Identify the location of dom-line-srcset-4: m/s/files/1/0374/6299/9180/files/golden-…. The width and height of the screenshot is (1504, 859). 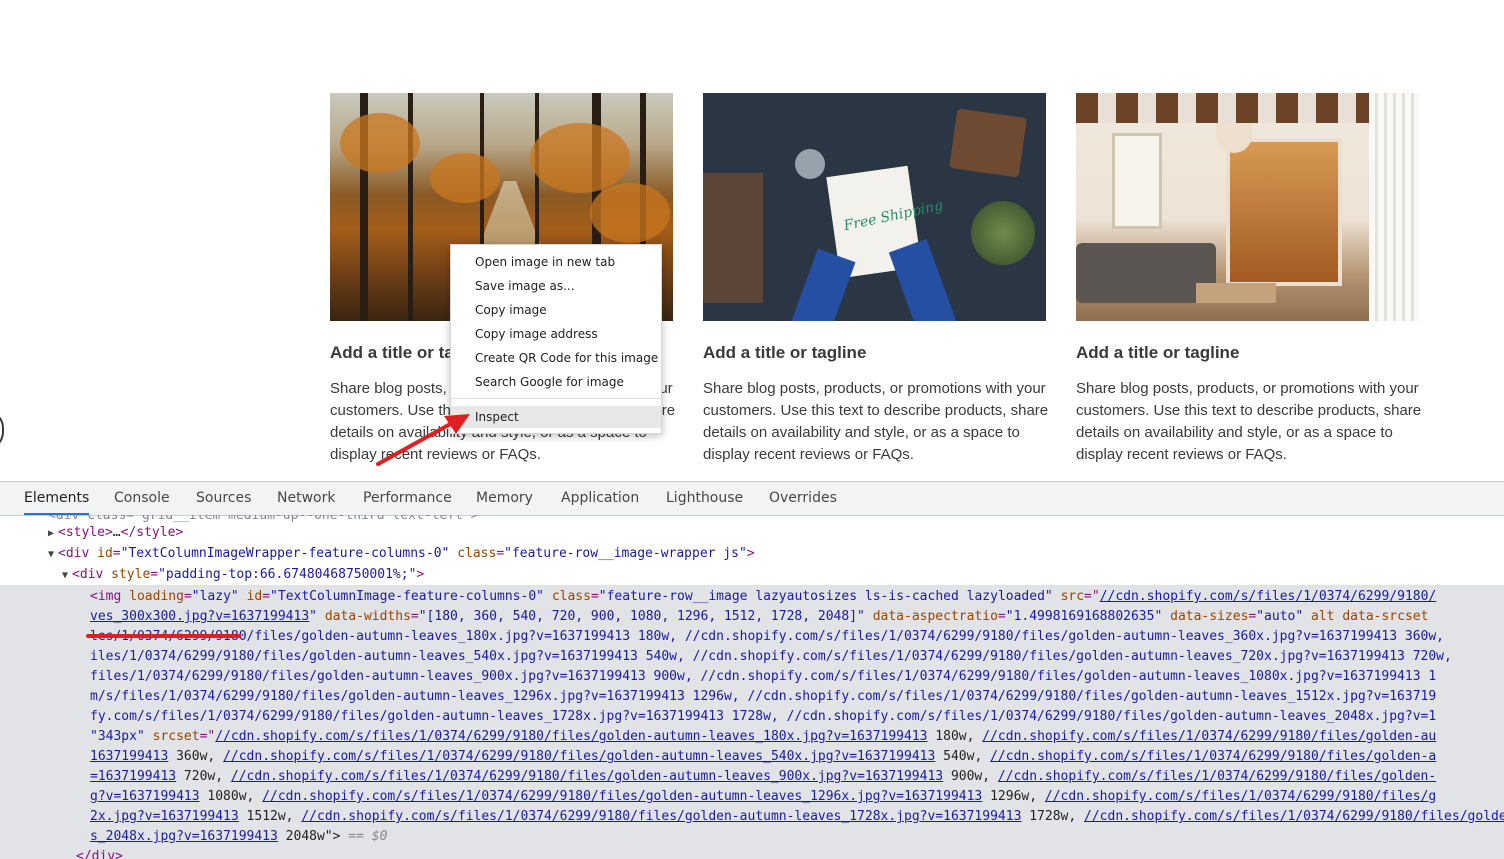
(763, 696).